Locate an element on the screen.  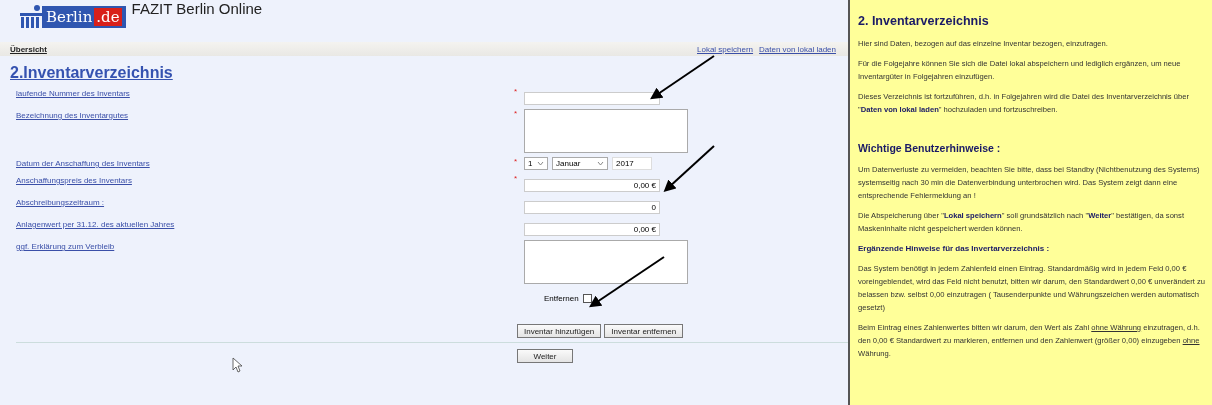
action-button: Inventar hinzufügen is located at coordinates (559, 331).